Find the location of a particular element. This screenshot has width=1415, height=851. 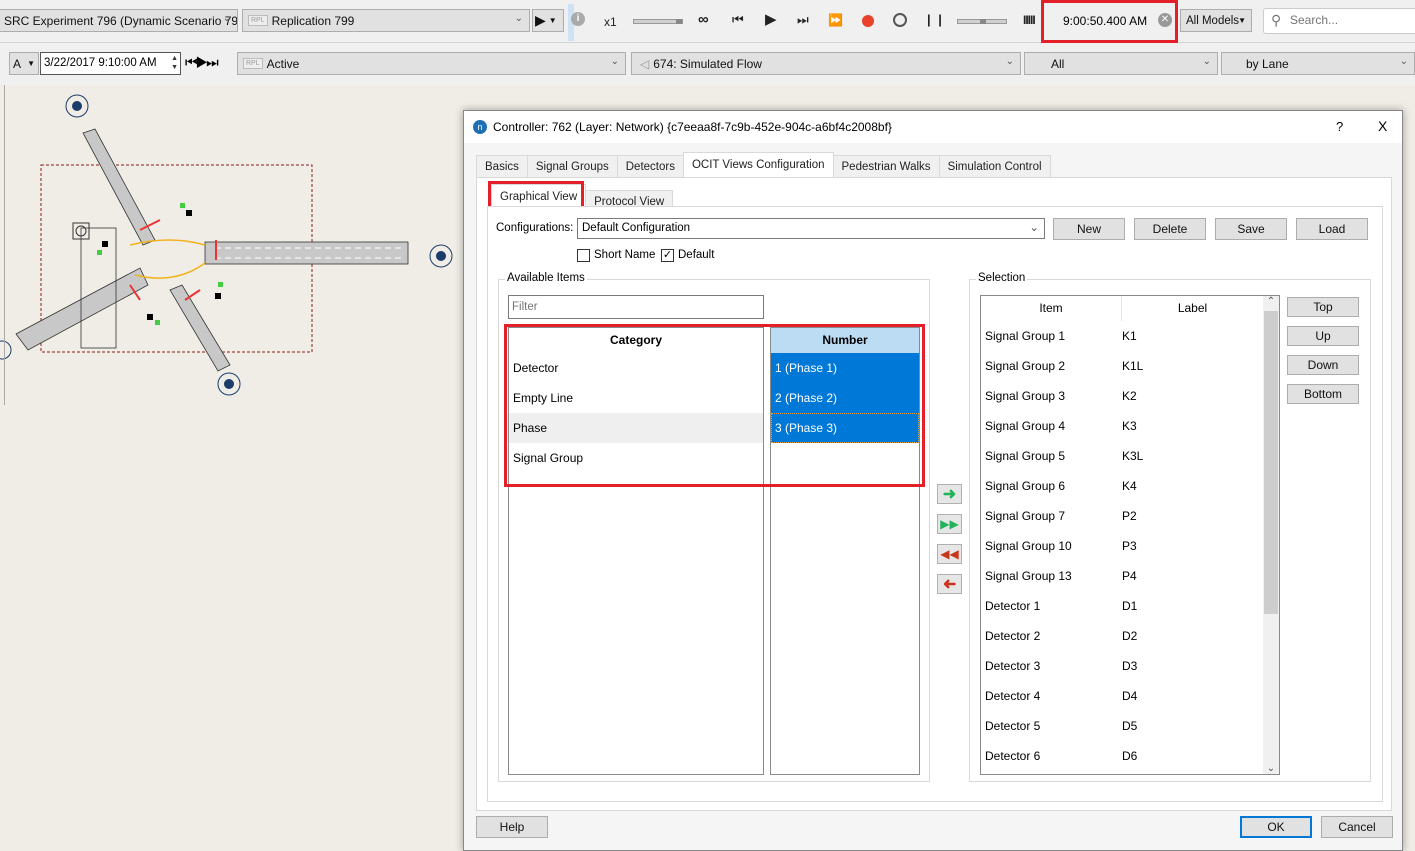

category-header: Category is located at coordinates (636, 340).